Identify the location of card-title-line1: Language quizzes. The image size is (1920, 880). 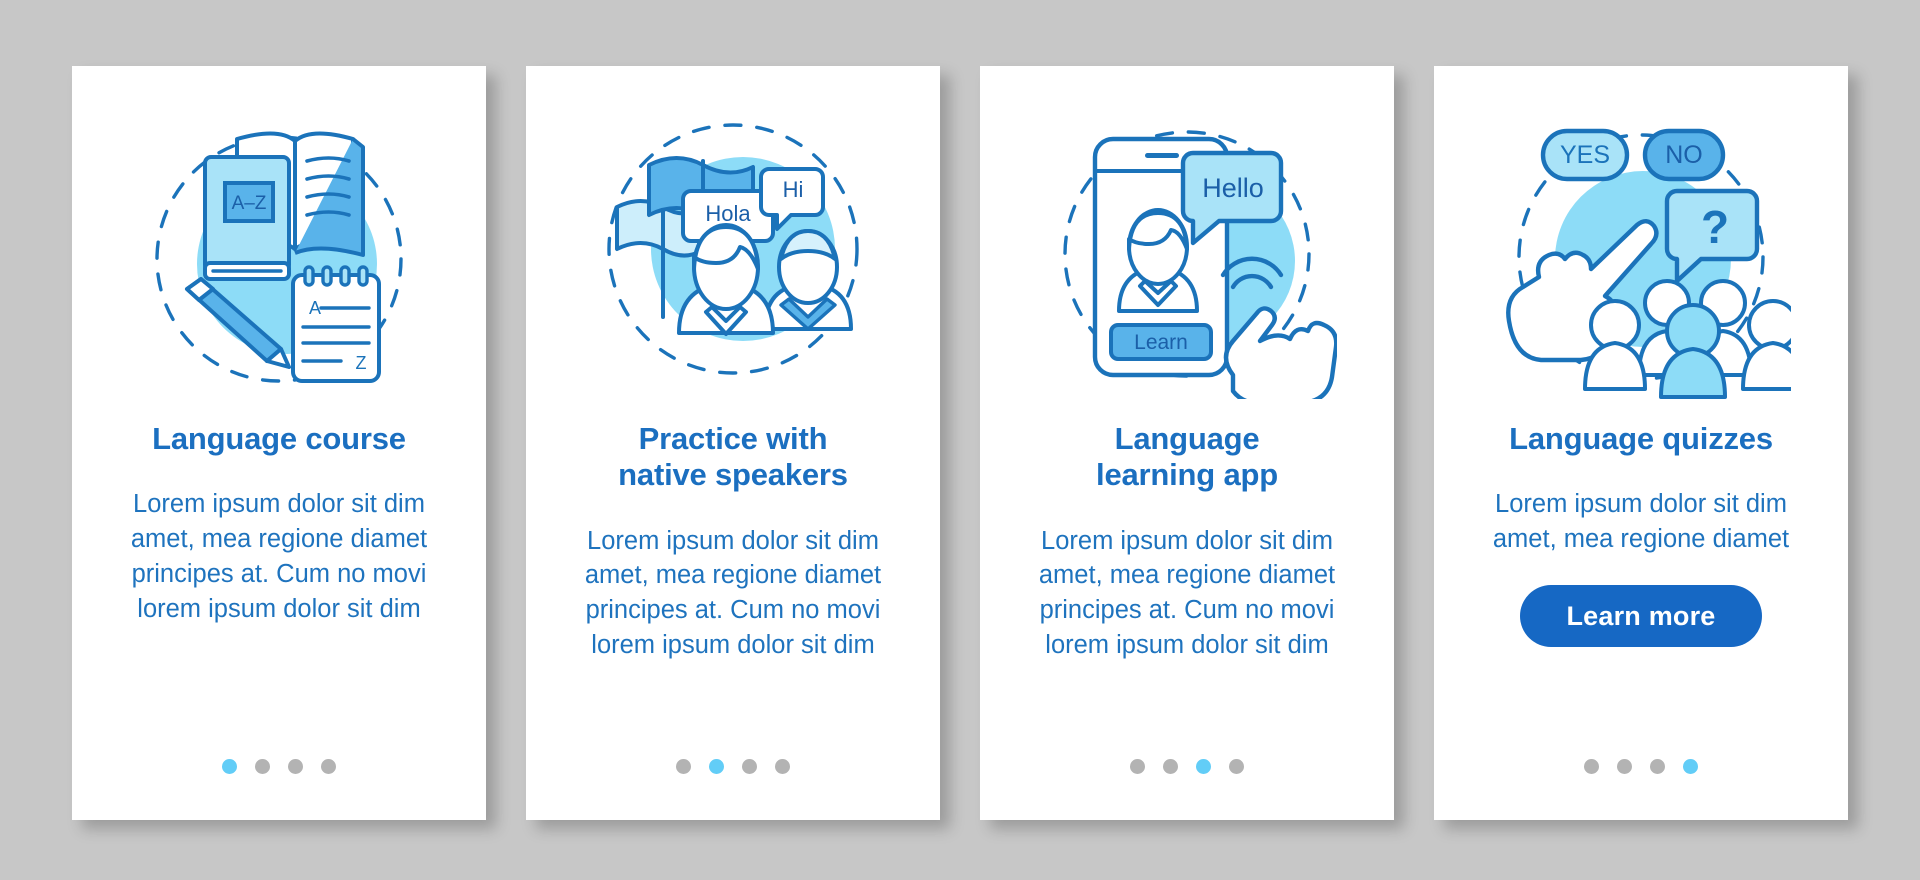
(1641, 438).